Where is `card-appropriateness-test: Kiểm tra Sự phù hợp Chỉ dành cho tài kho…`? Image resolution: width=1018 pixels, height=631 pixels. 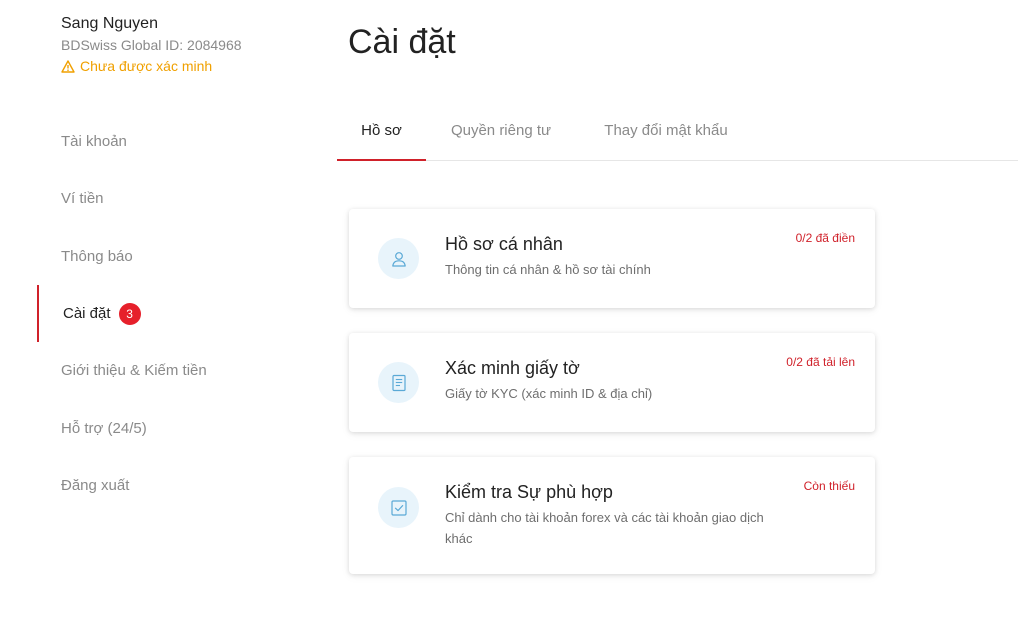 card-appropriateness-test: Kiểm tra Sự phù hợp Chỉ dành cho tài kho… is located at coordinates (612, 515).